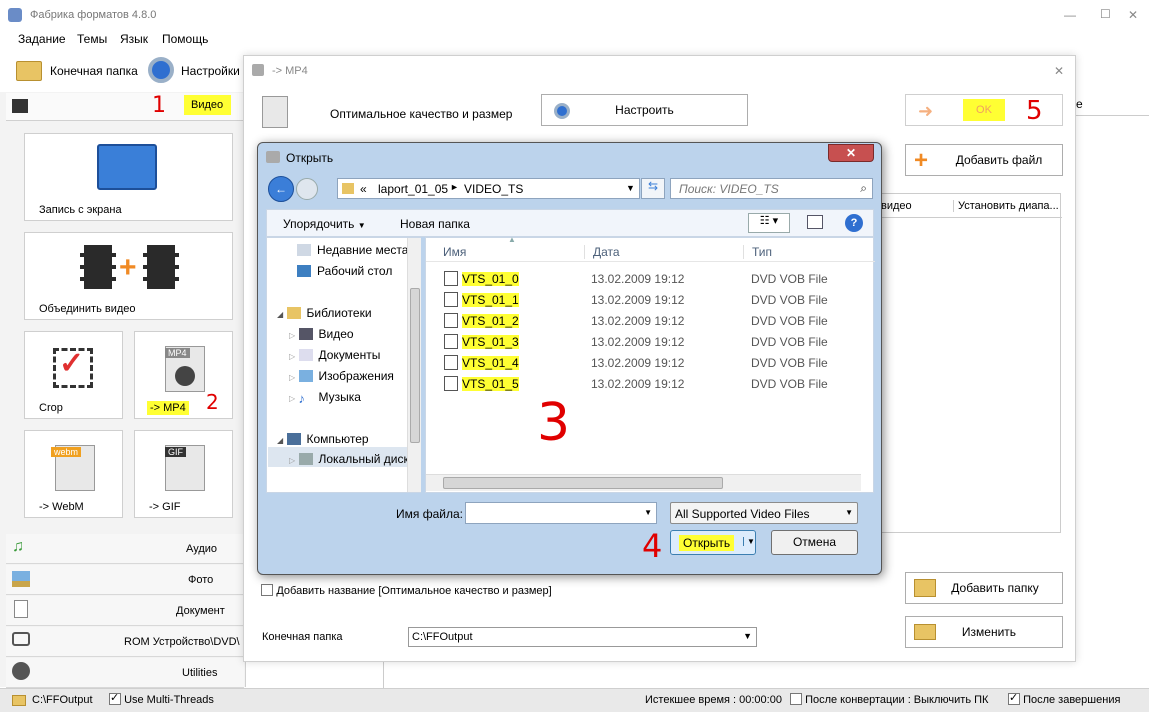 Image resolution: width=1149 pixels, height=712 pixels. What do you see at coordinates (662, 321) in the screenshot?
I see `file-row: VTS_01_2 13.02.2009 19:12 DVD VOB File` at bounding box center [662, 321].